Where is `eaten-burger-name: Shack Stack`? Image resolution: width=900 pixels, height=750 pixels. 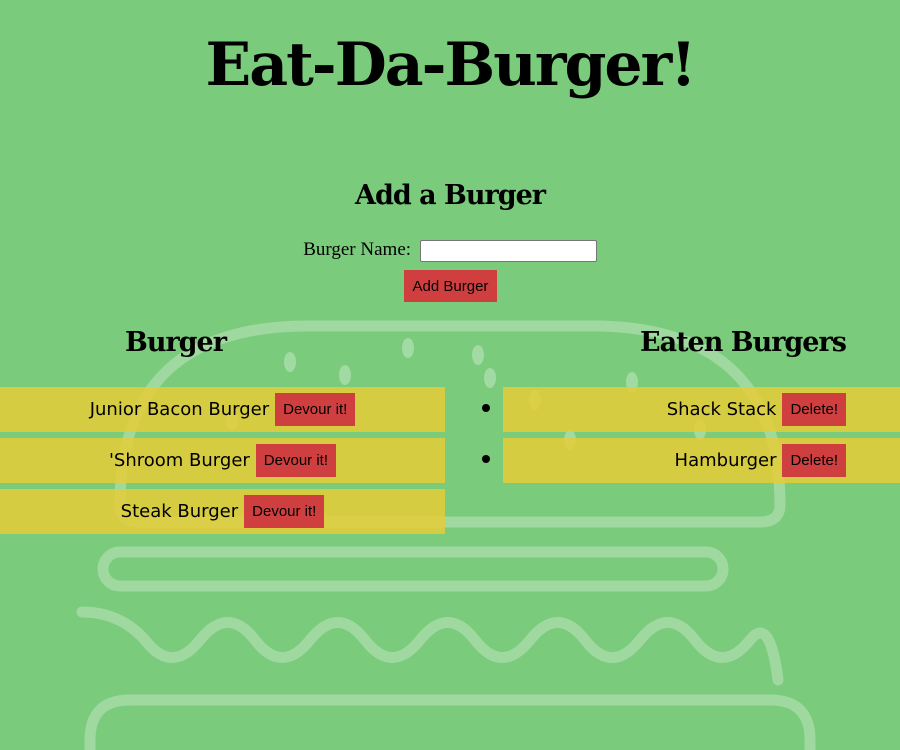 eaten-burger-name: Shack Stack is located at coordinates (721, 409).